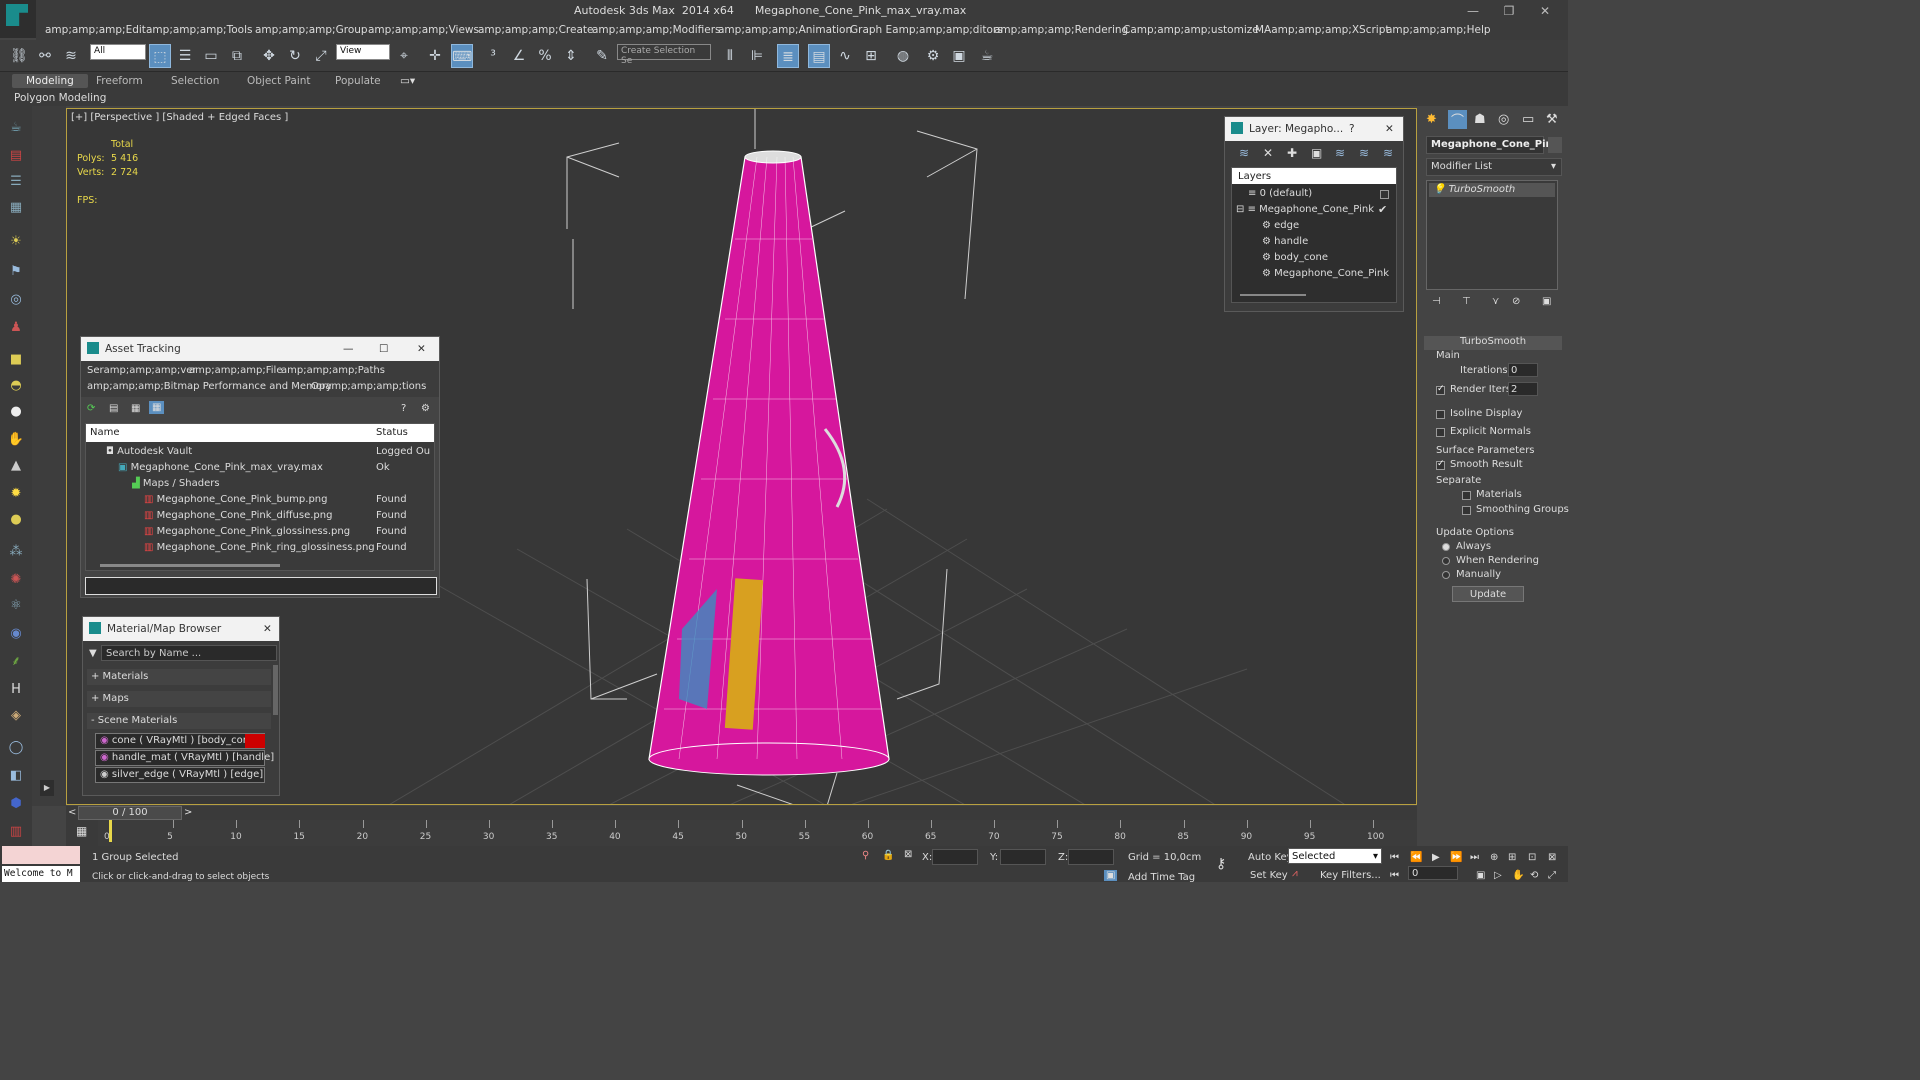  What do you see at coordinates (1474, 857) in the screenshot?
I see `goto-end-icon: ⏭` at bounding box center [1474, 857].